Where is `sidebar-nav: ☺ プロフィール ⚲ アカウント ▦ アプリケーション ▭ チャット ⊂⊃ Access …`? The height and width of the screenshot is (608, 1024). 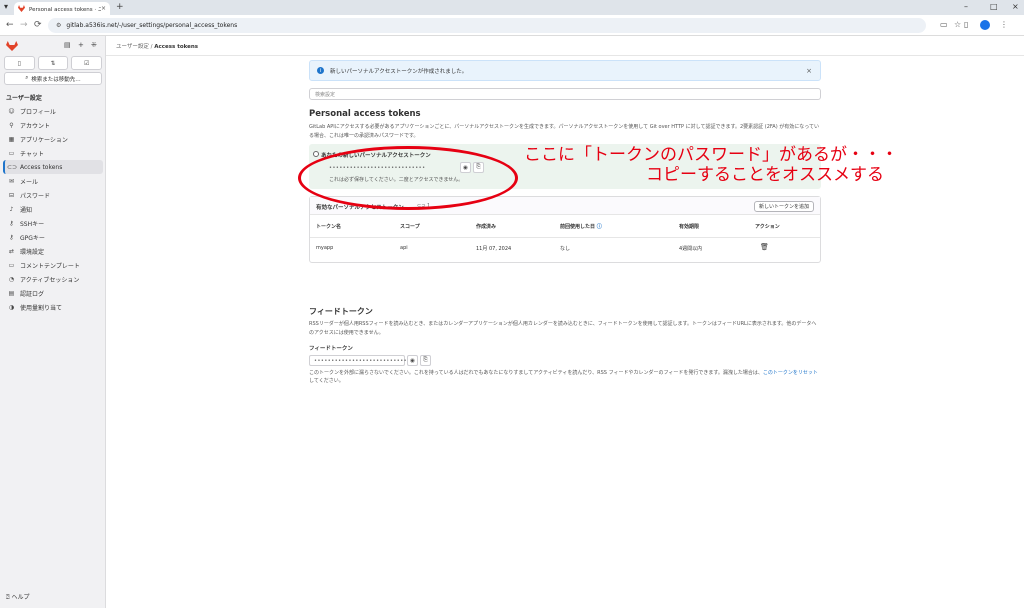 sidebar-nav: ☺ プロフィール ⚲ アカウント ▦ アプリケーション ▭ チャット ⊂⊃ Access … is located at coordinates (53, 209).